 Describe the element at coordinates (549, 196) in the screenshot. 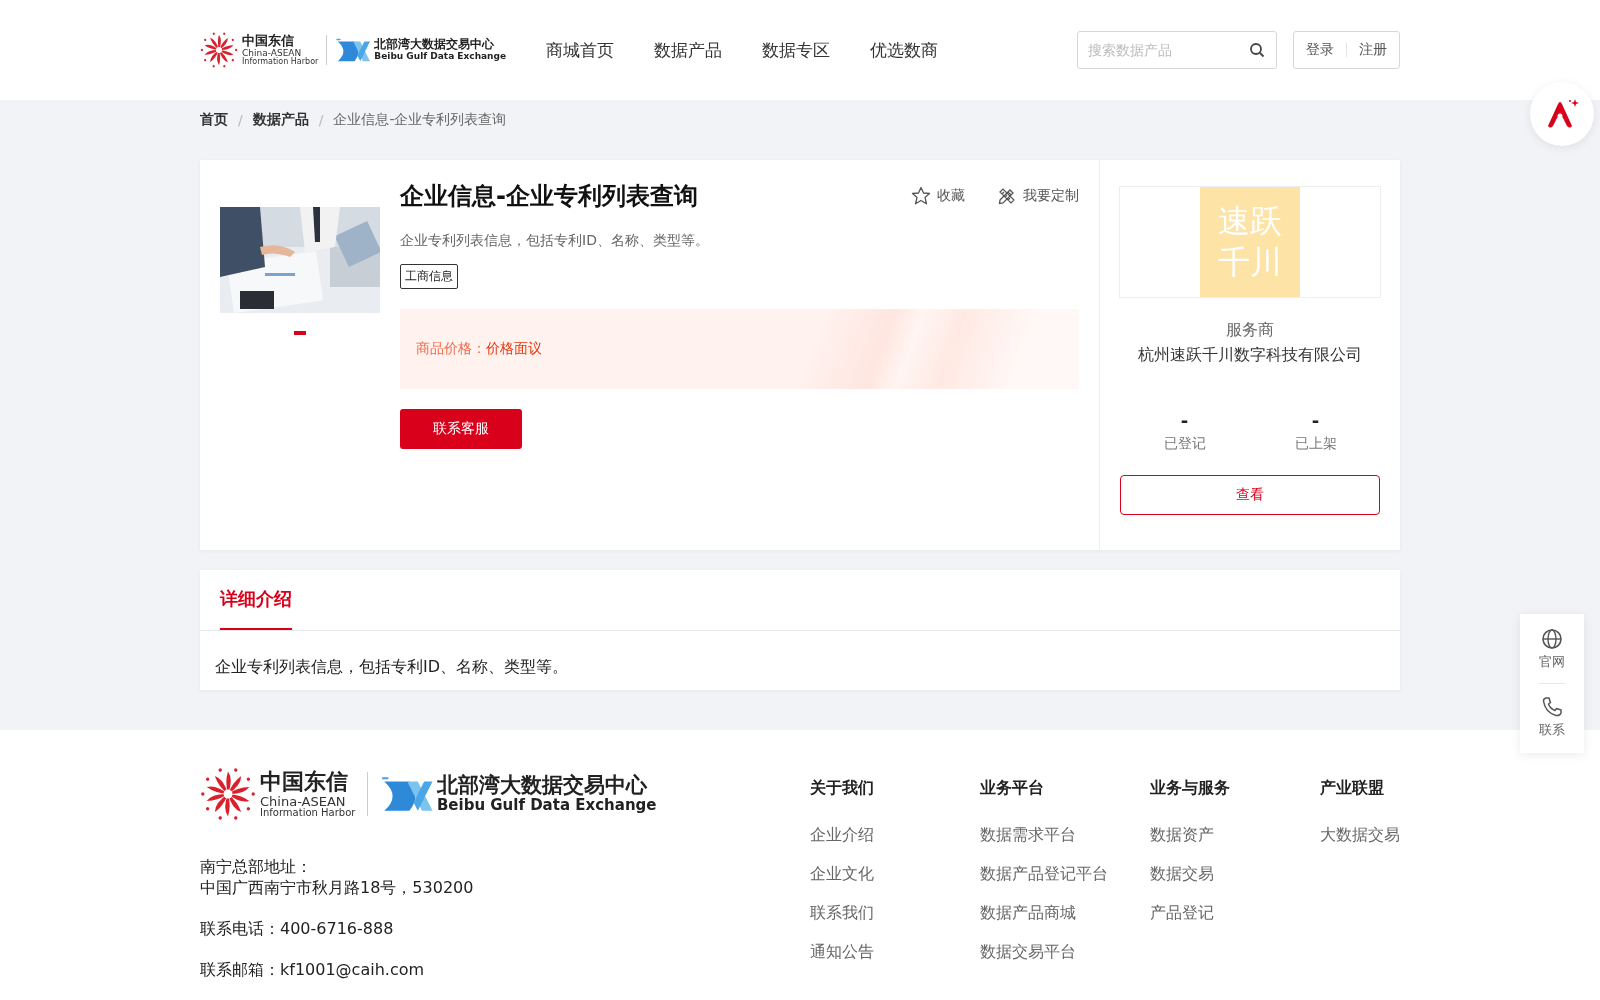

I see `product-title: 企业信息-企业专利列表查询` at that location.